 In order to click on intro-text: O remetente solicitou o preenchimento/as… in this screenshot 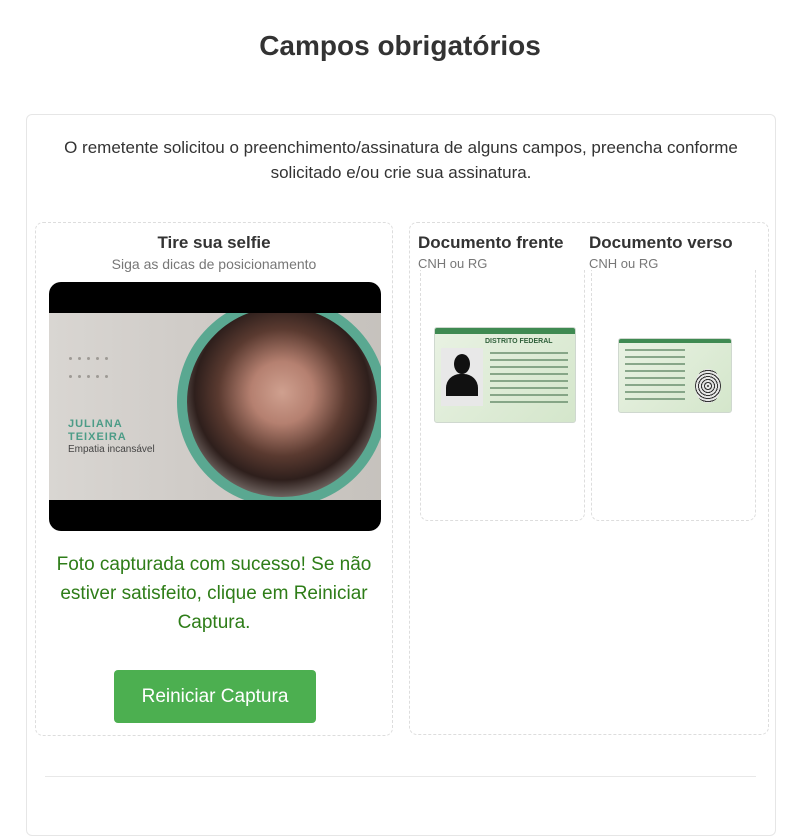, I will do `click(401, 160)`.